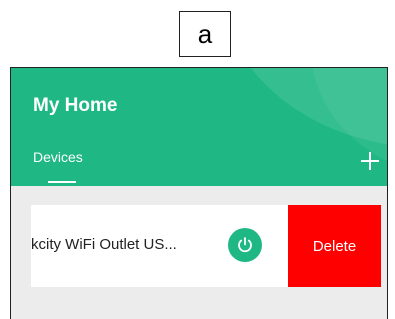 The image size is (395, 319). Describe the element at coordinates (62, 182) in the screenshot. I see `tab-active-indicator` at that location.